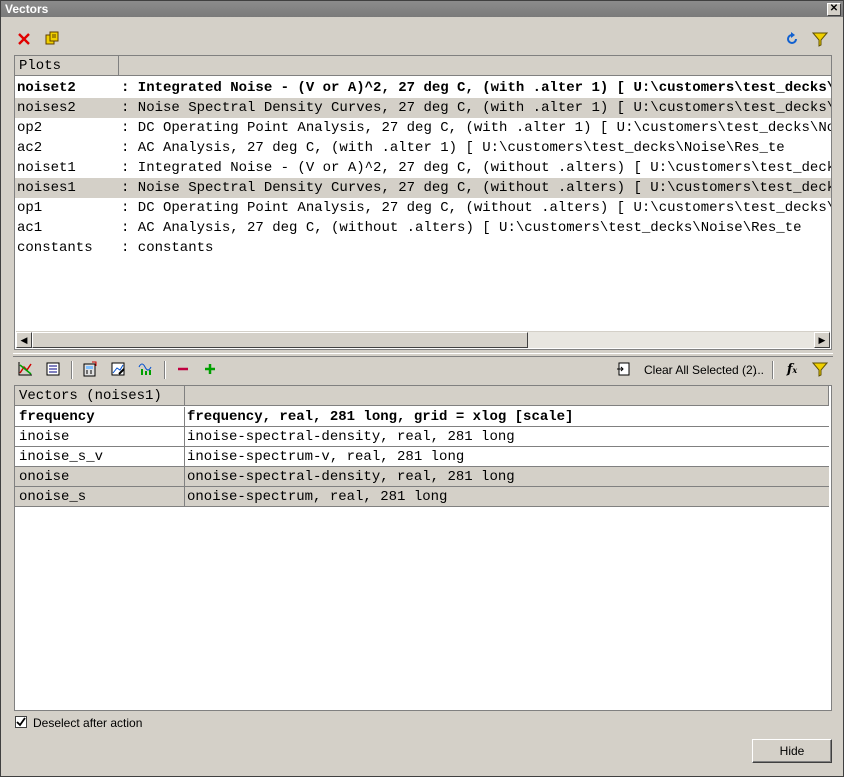 Image resolution: width=844 pixels, height=777 pixels. I want to click on vector-description: inoise-spectral-density, real, 281 long, so click(351, 437).